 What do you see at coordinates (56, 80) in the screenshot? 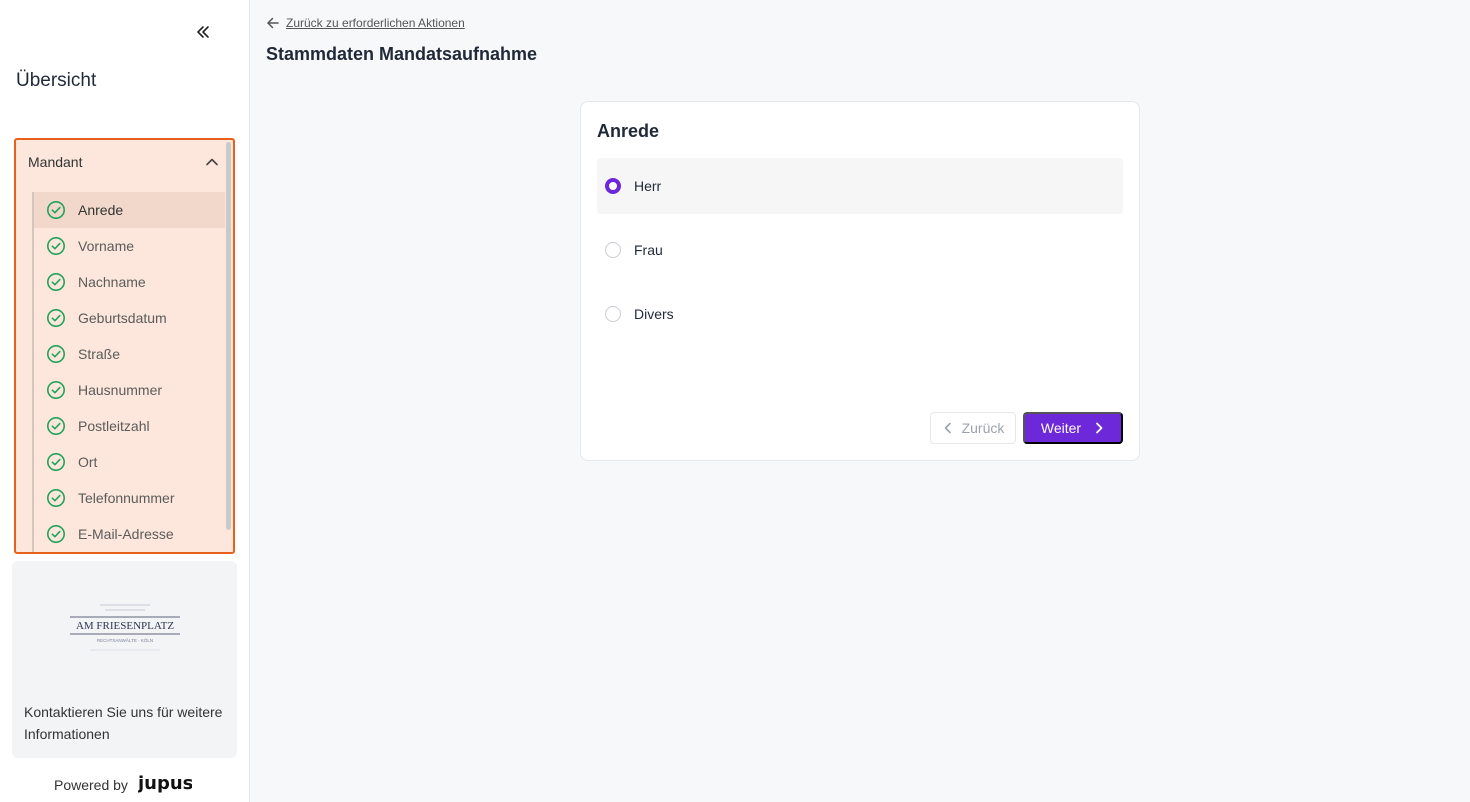
I see `overview-title: Übersicht` at bounding box center [56, 80].